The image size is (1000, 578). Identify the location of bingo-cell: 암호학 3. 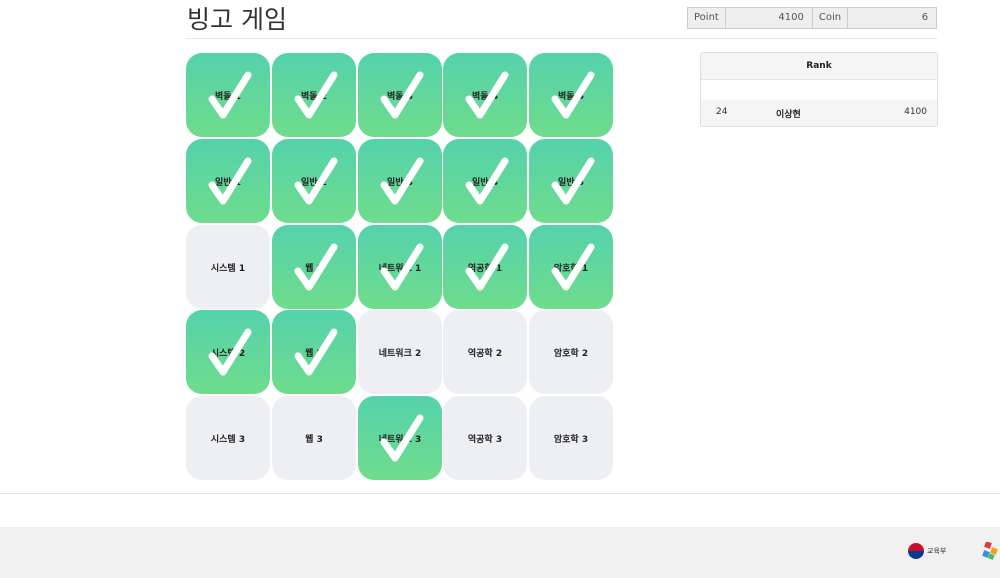
(571, 438).